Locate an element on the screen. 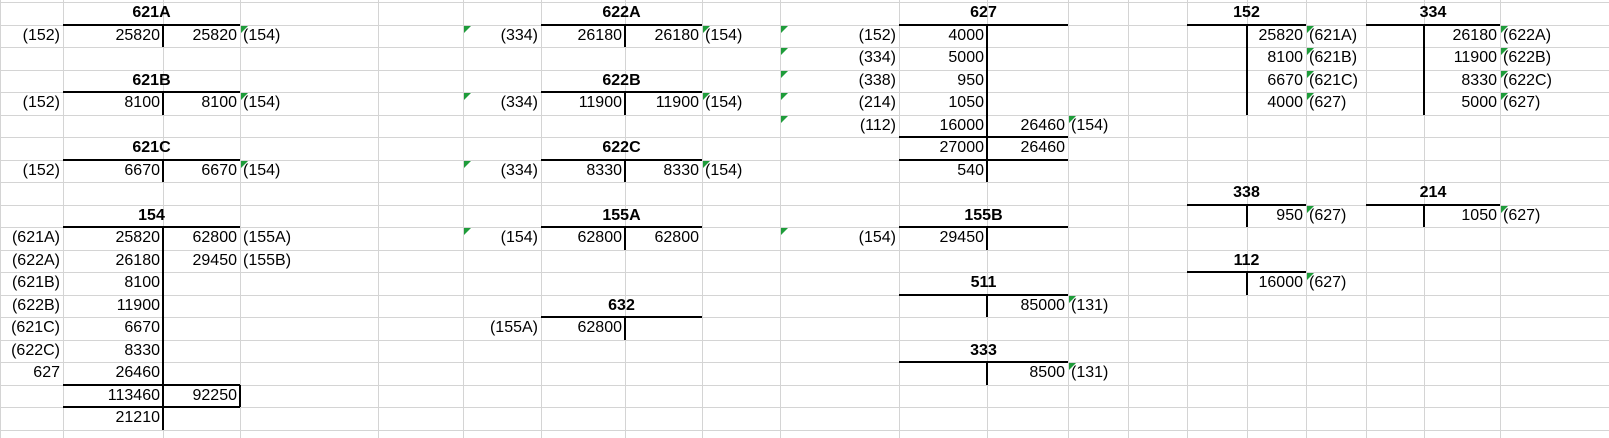 The width and height of the screenshot is (1609, 438). account-title: 333 is located at coordinates (983, 351).